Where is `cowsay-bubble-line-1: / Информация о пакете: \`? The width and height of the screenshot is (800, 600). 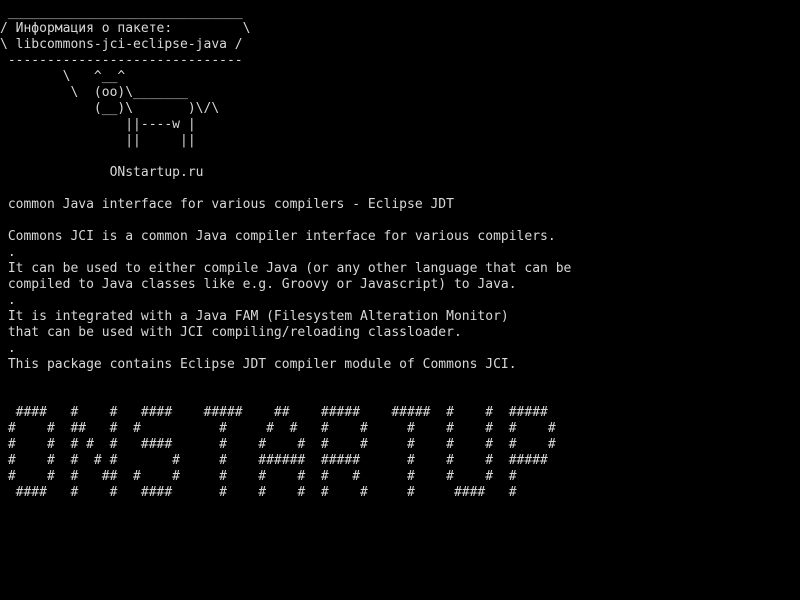
cowsay-bubble-line-1: / Информация о пакете: \ is located at coordinates (125, 28).